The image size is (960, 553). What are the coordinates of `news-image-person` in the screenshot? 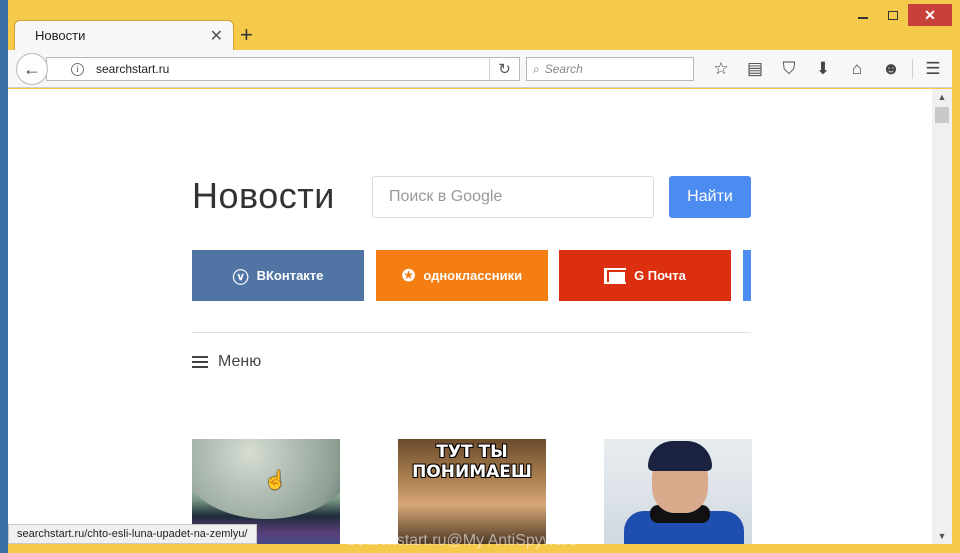 It's located at (678, 491).